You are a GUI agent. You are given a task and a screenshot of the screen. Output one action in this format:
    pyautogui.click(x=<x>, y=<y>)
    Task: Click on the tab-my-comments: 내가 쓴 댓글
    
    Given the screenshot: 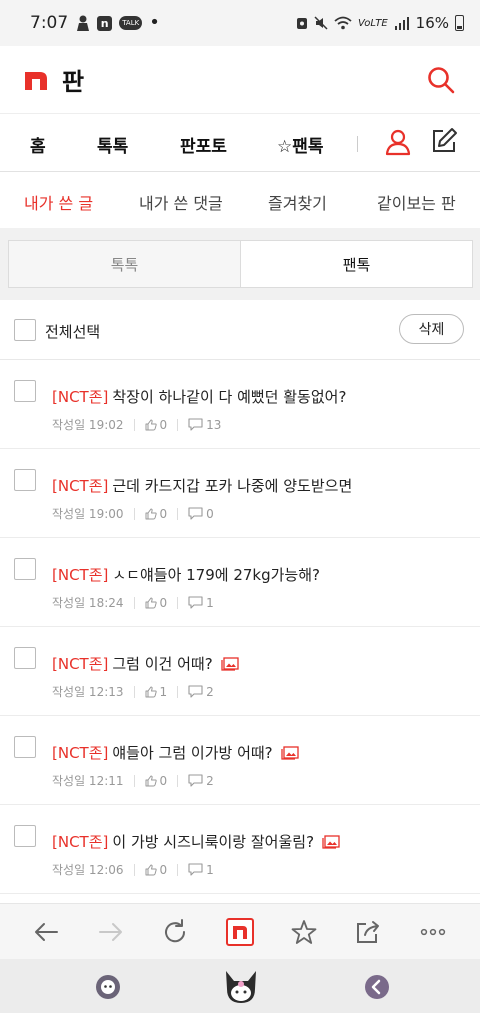 What is the action you would take?
    pyautogui.click(x=181, y=202)
    